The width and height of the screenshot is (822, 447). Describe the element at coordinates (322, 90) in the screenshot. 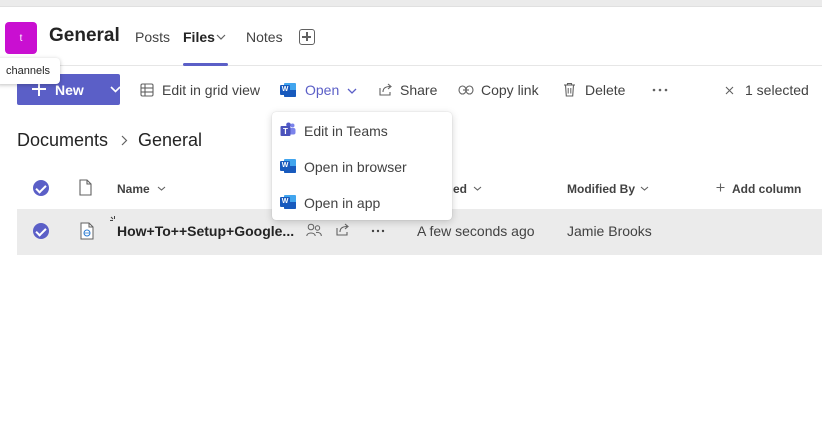

I see `open-button: Open` at that location.